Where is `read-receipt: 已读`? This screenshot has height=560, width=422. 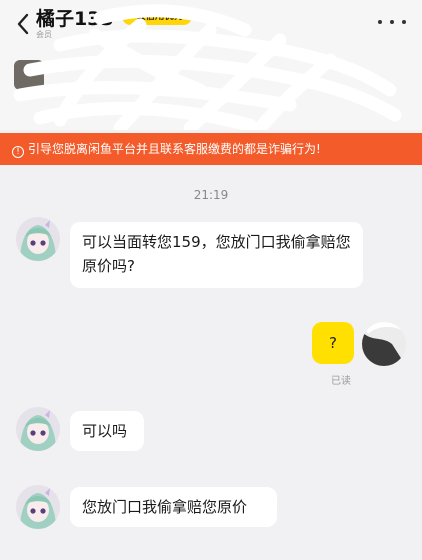 read-receipt: 已读 is located at coordinates (341, 381).